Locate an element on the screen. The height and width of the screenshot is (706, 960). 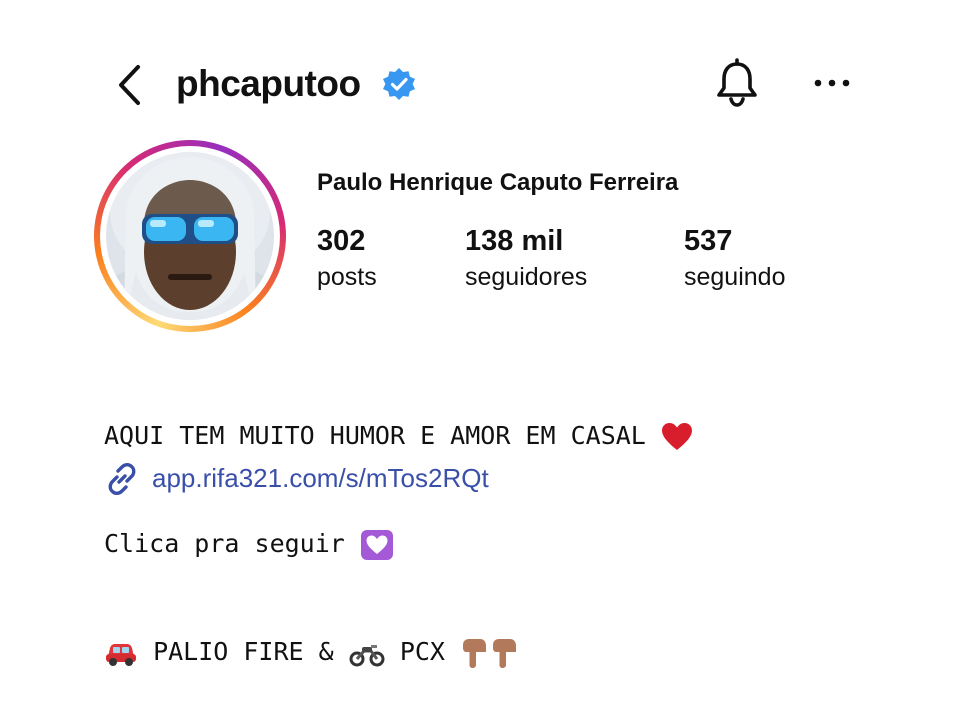
bio-line-3-text-a: PALIO FIRE & is located at coordinates (243, 651).